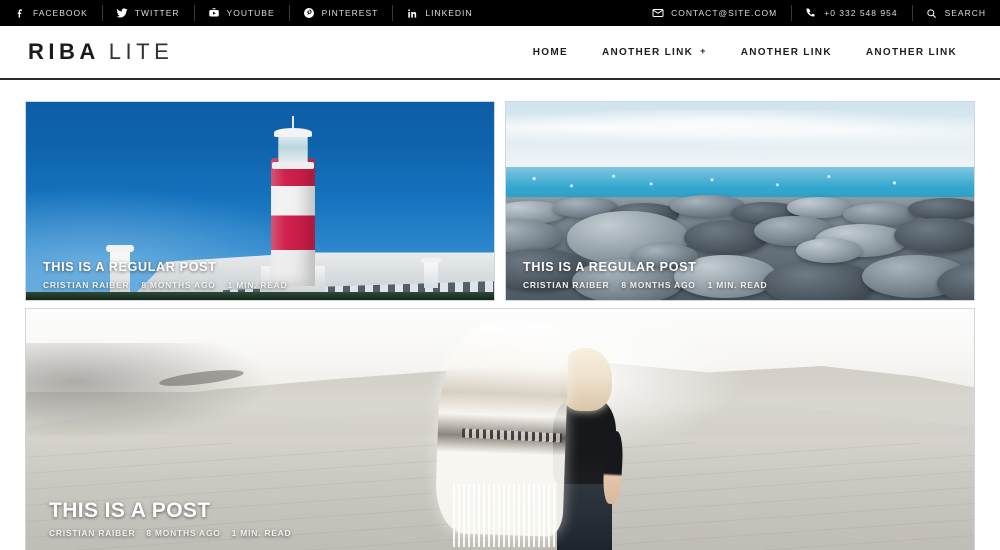 The image size is (1000, 550). I want to click on logo-secondary-text: LITE, so click(141, 51).